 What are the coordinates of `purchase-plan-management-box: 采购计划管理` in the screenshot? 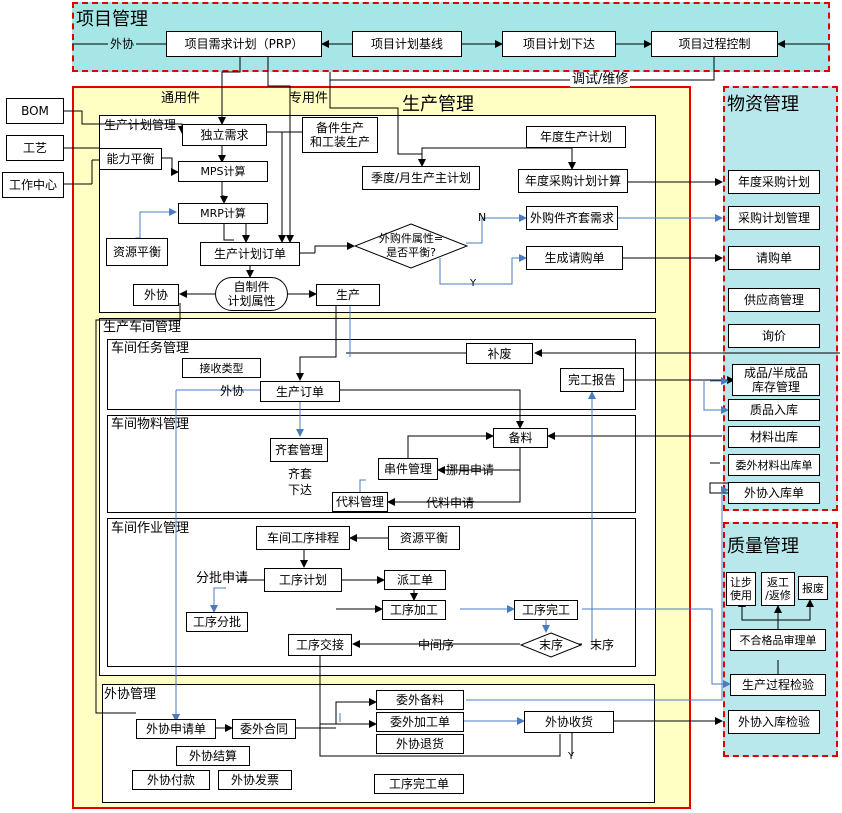 It's located at (774, 218).